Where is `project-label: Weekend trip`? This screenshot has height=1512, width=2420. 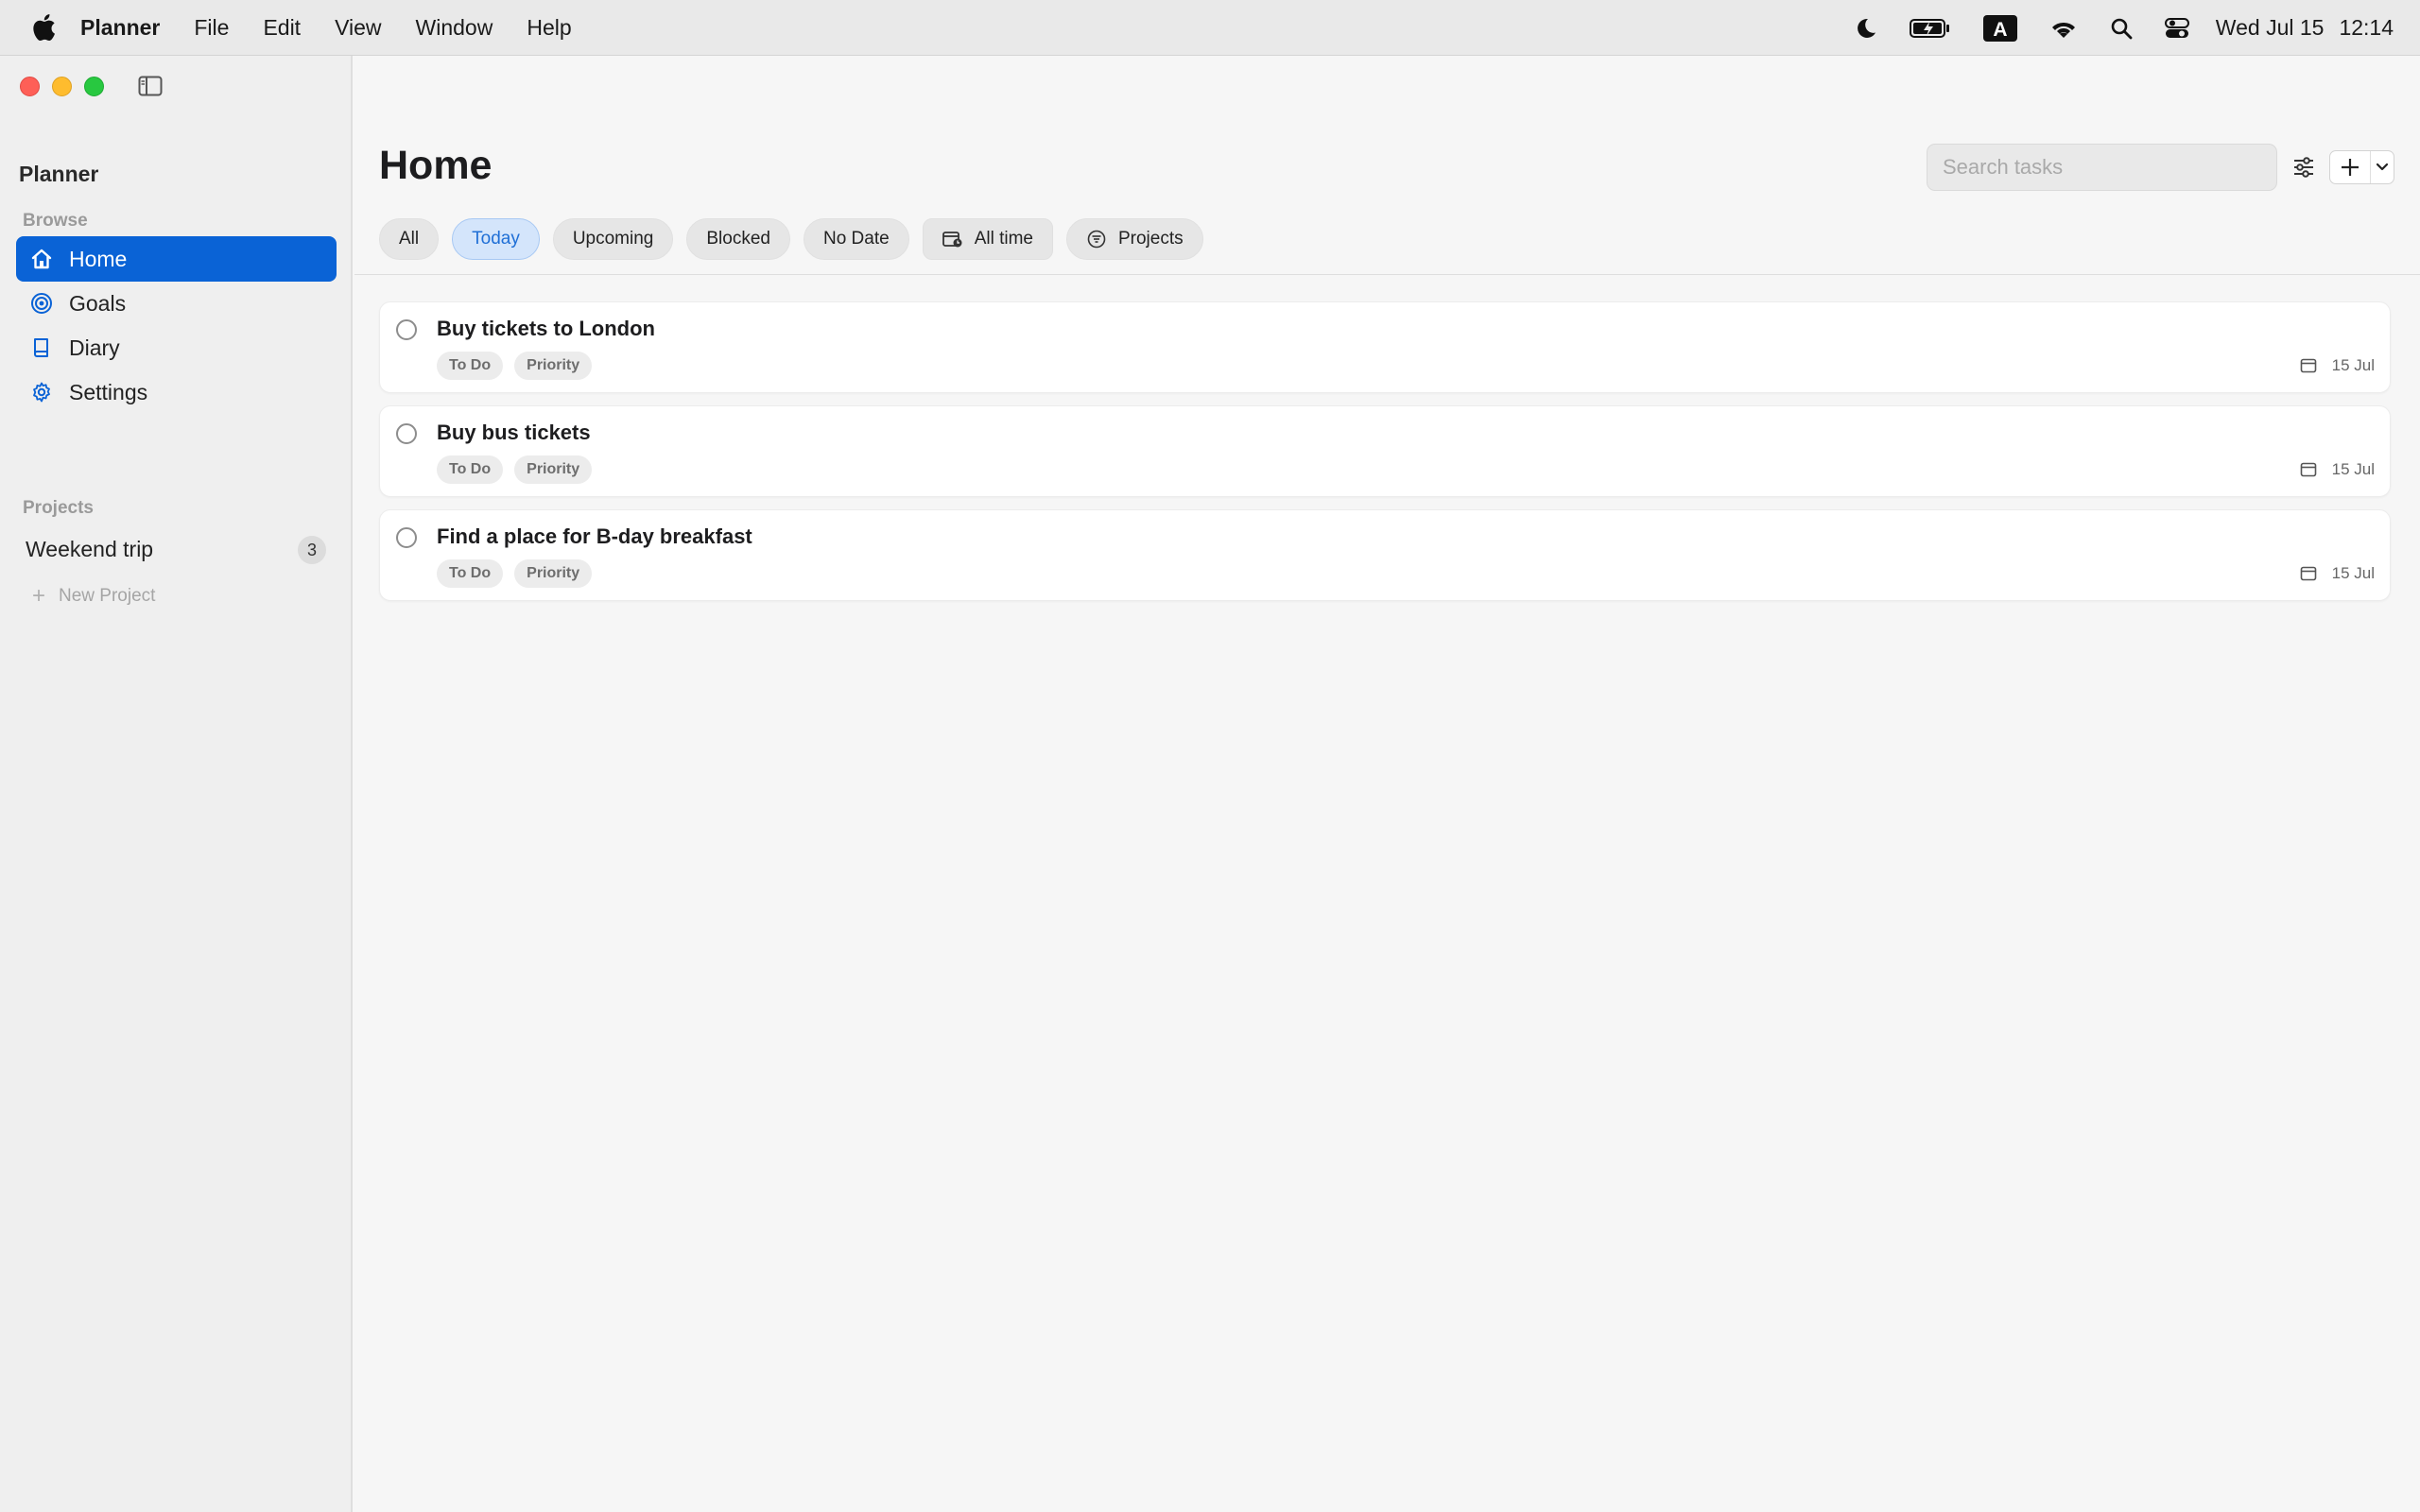 project-label: Weekend trip is located at coordinates (90, 548).